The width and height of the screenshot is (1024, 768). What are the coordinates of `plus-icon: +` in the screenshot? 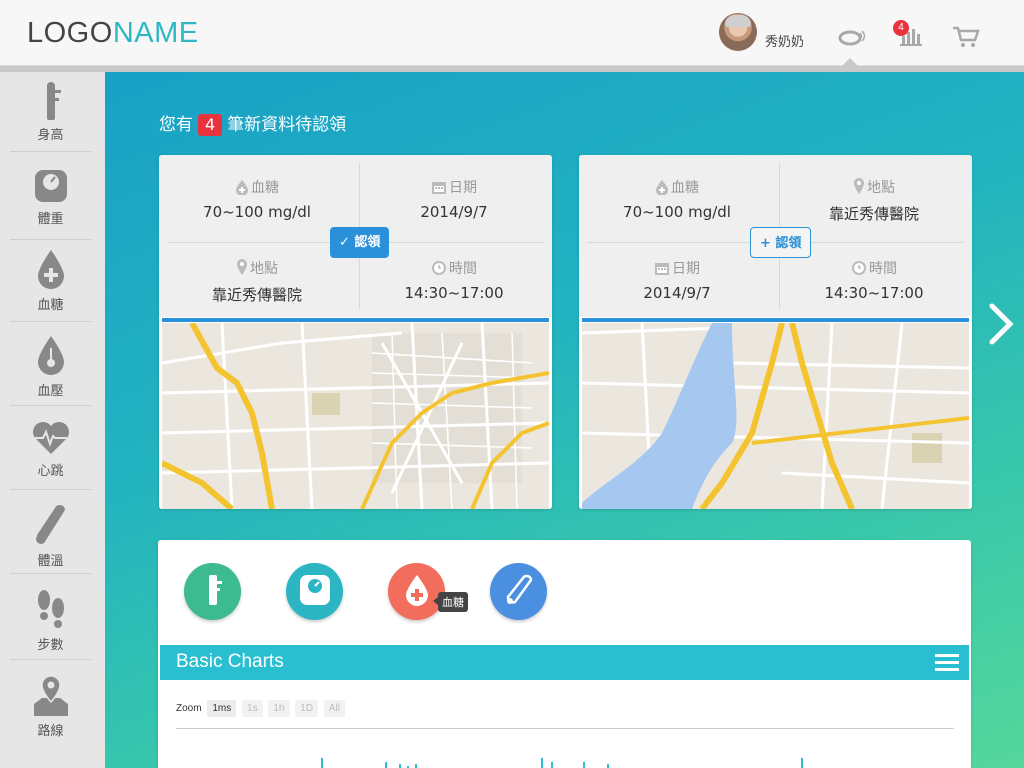 It's located at (768, 243).